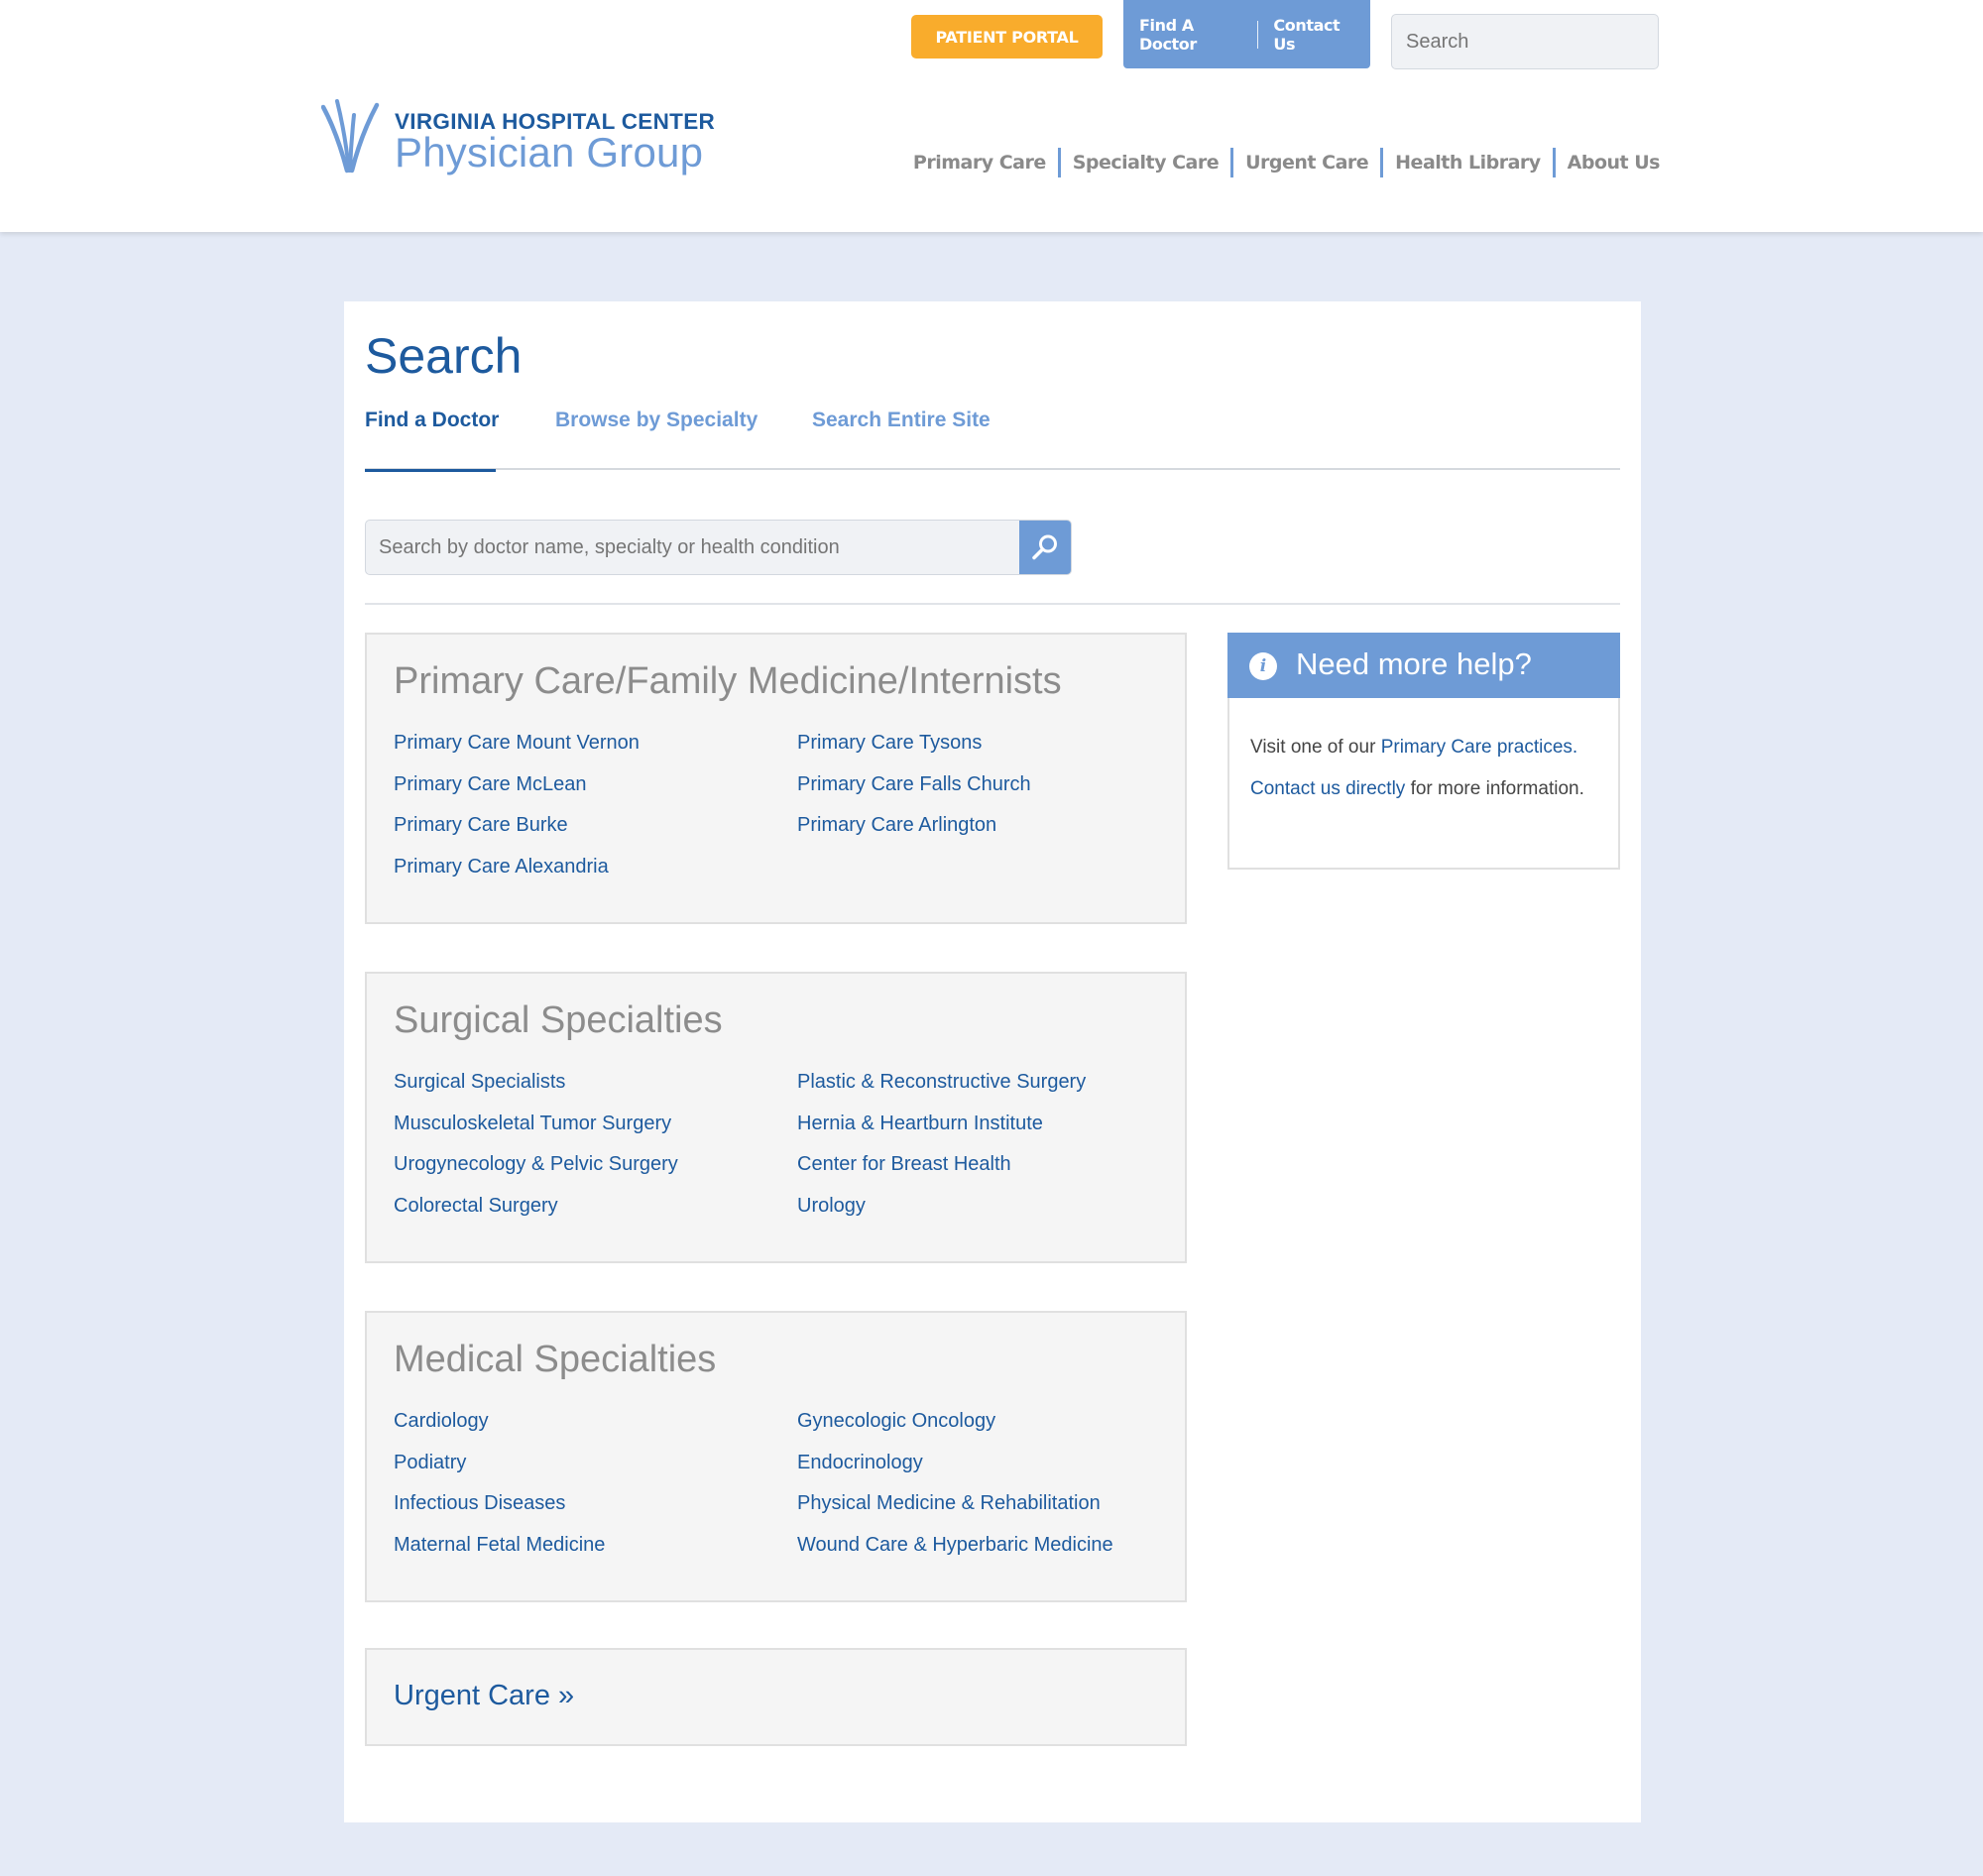 The width and height of the screenshot is (1983, 1876). What do you see at coordinates (431, 470) in the screenshot?
I see `active-tab-indicator` at bounding box center [431, 470].